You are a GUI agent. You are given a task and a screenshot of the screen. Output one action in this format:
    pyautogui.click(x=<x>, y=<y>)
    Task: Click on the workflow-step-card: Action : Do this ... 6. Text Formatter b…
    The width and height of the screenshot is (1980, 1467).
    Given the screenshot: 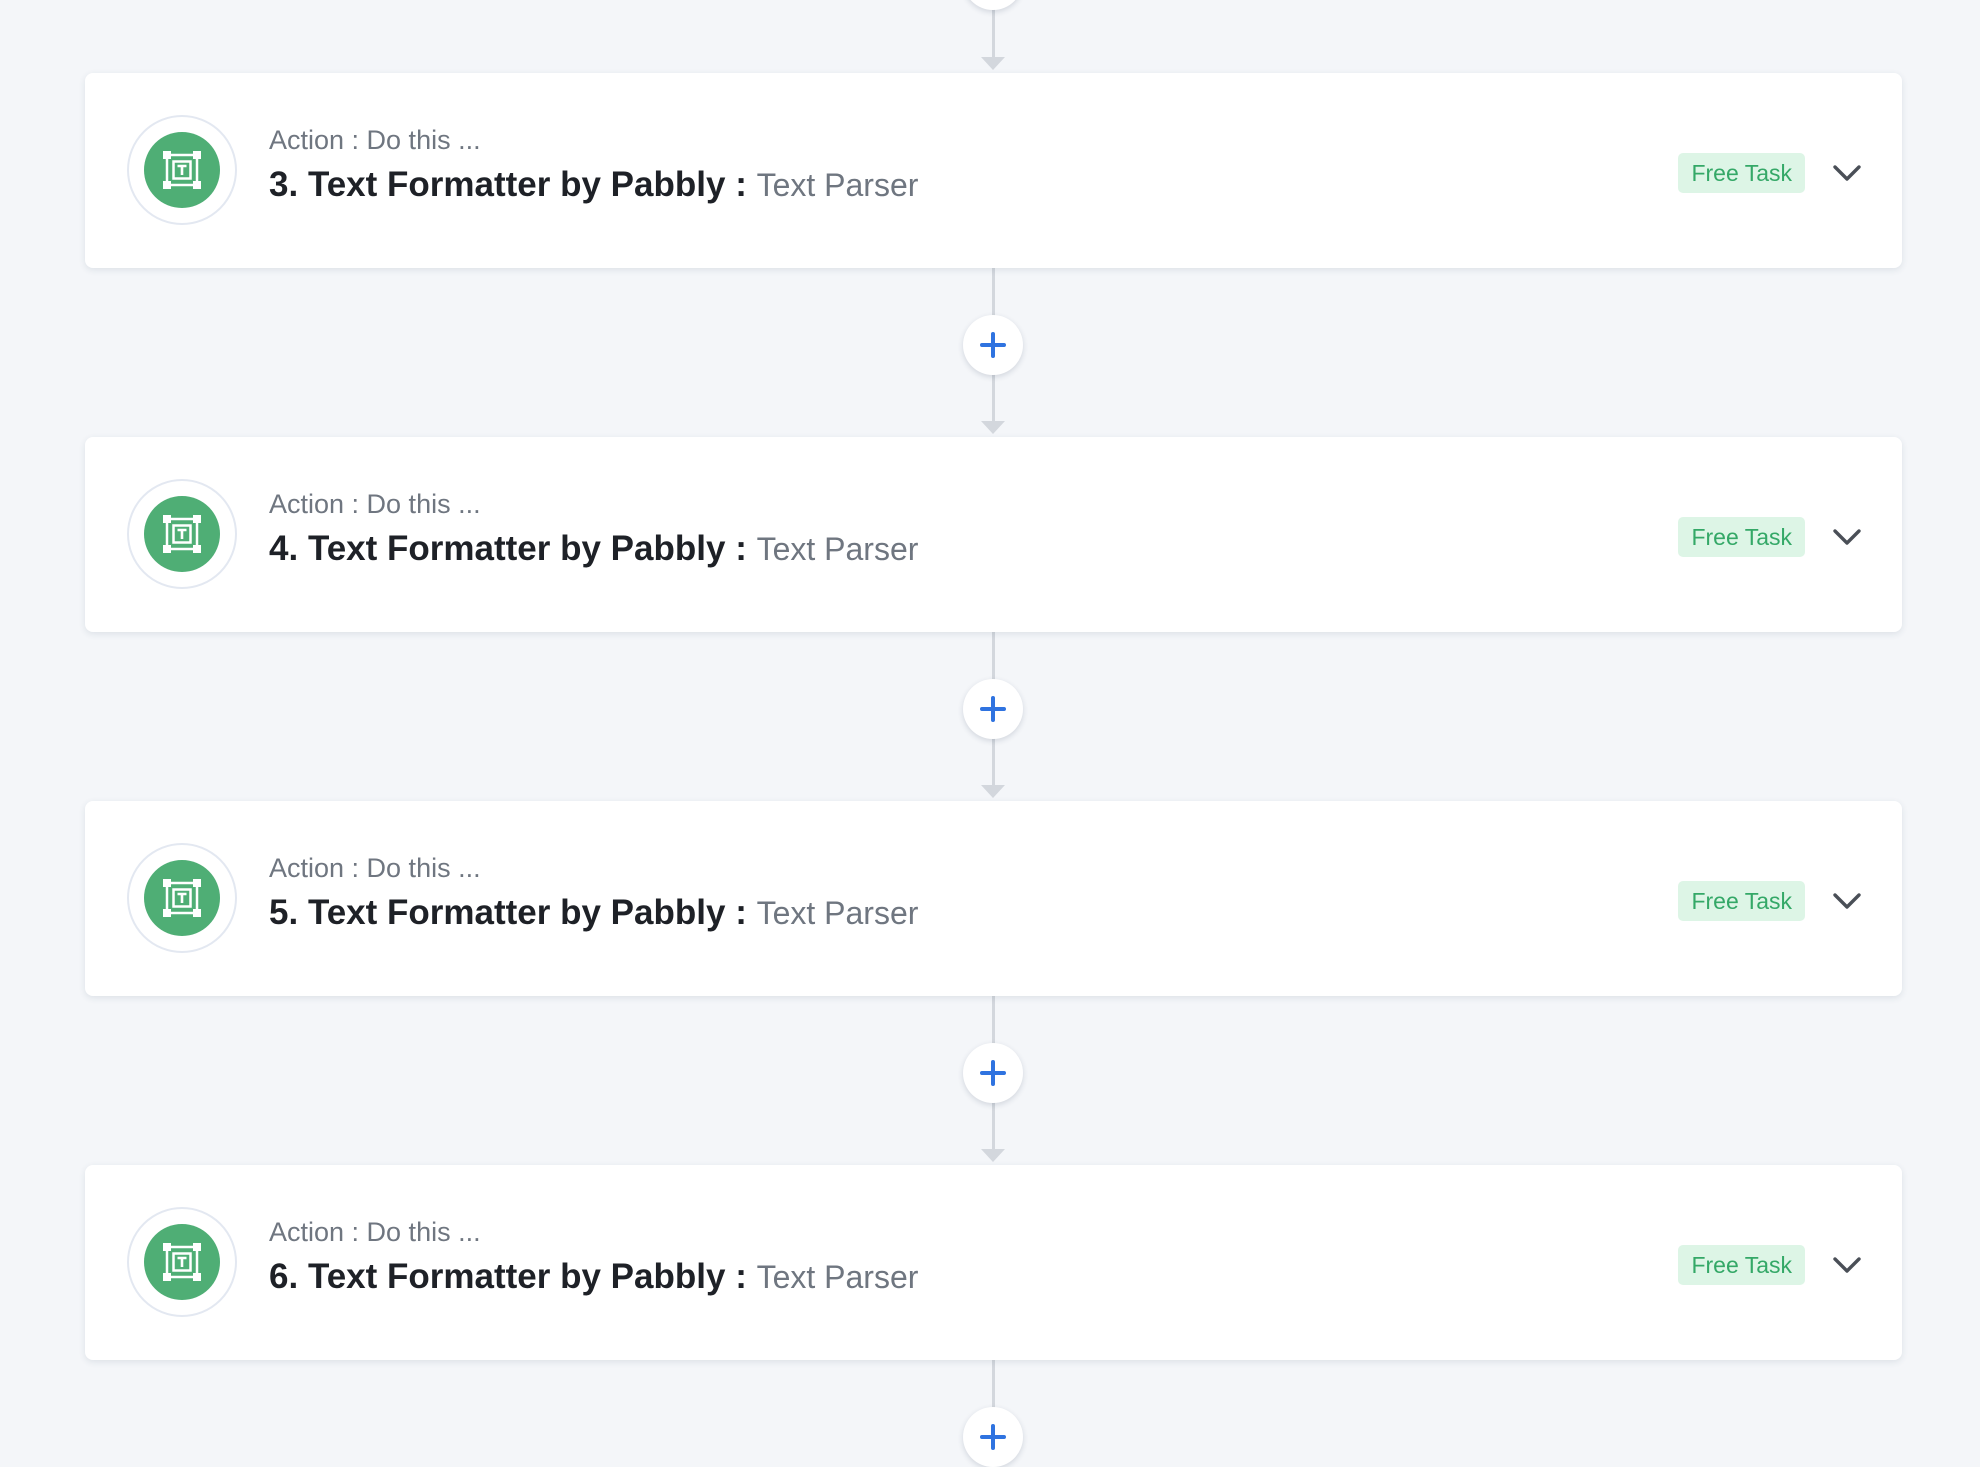 What is the action you would take?
    pyautogui.click(x=993, y=1262)
    